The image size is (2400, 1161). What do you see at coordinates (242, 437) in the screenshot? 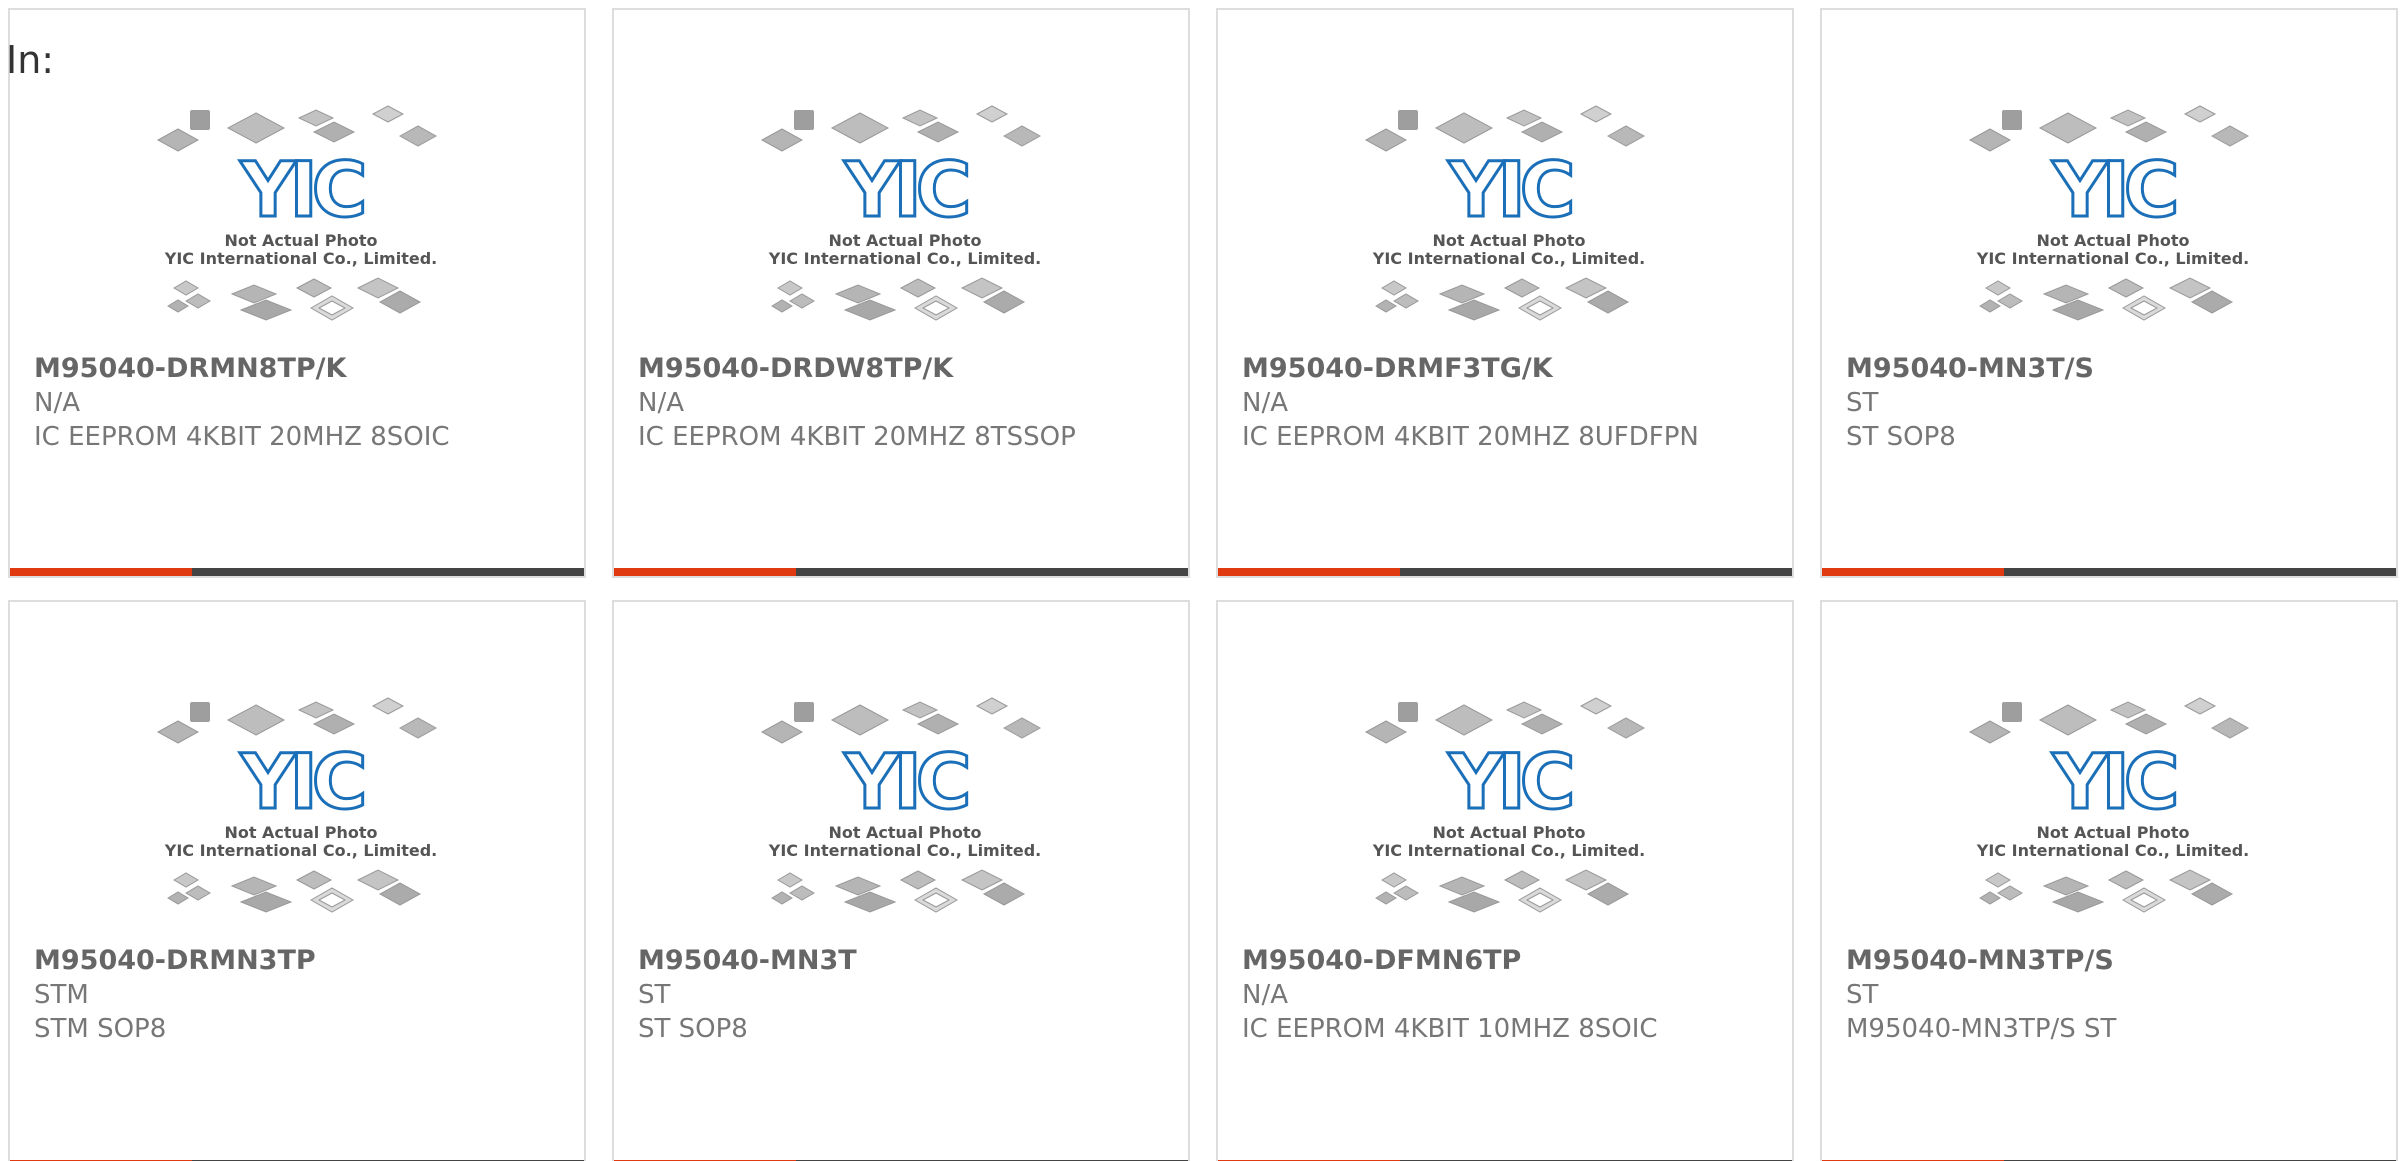
I see `description: IC EEPROM 4KBIT 20MHZ 8SOIC` at bounding box center [242, 437].